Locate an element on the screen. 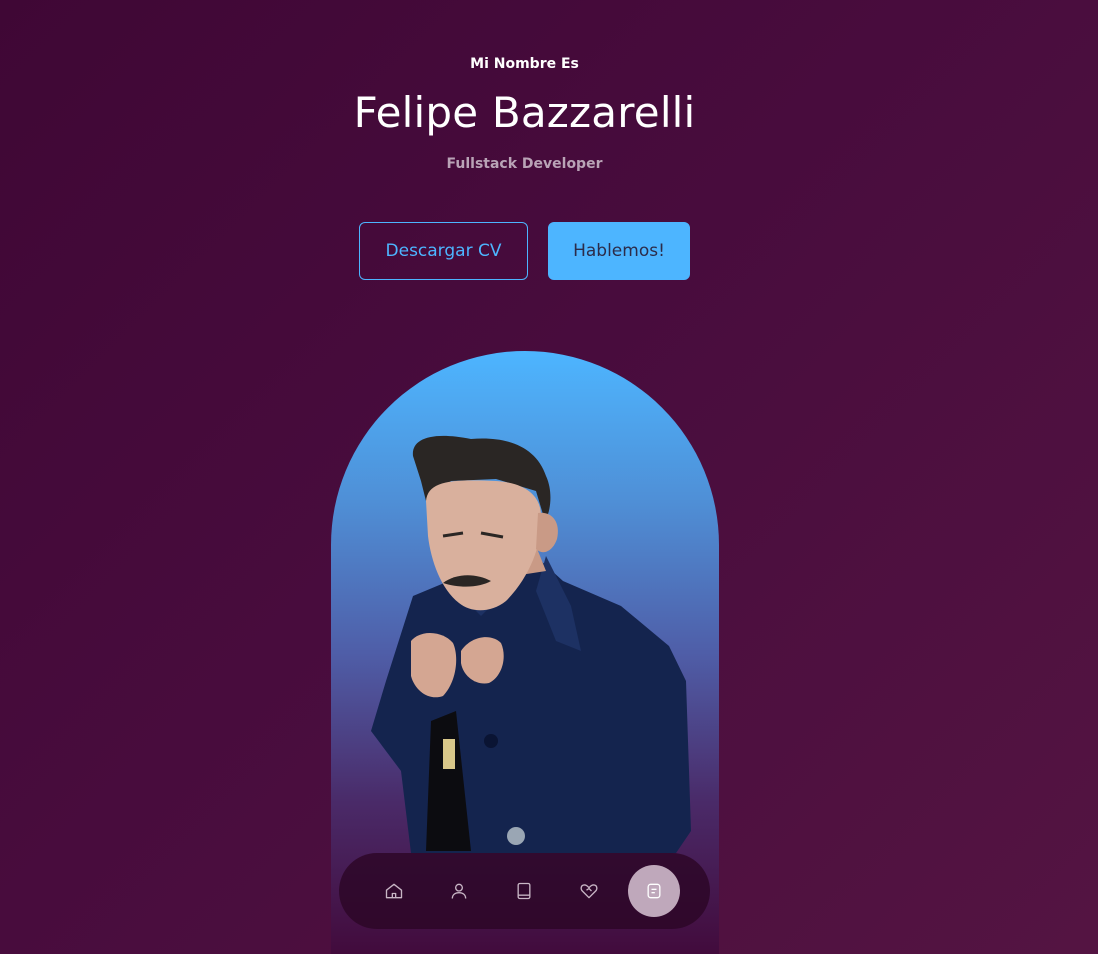  nav-home is located at coordinates (394, 891).